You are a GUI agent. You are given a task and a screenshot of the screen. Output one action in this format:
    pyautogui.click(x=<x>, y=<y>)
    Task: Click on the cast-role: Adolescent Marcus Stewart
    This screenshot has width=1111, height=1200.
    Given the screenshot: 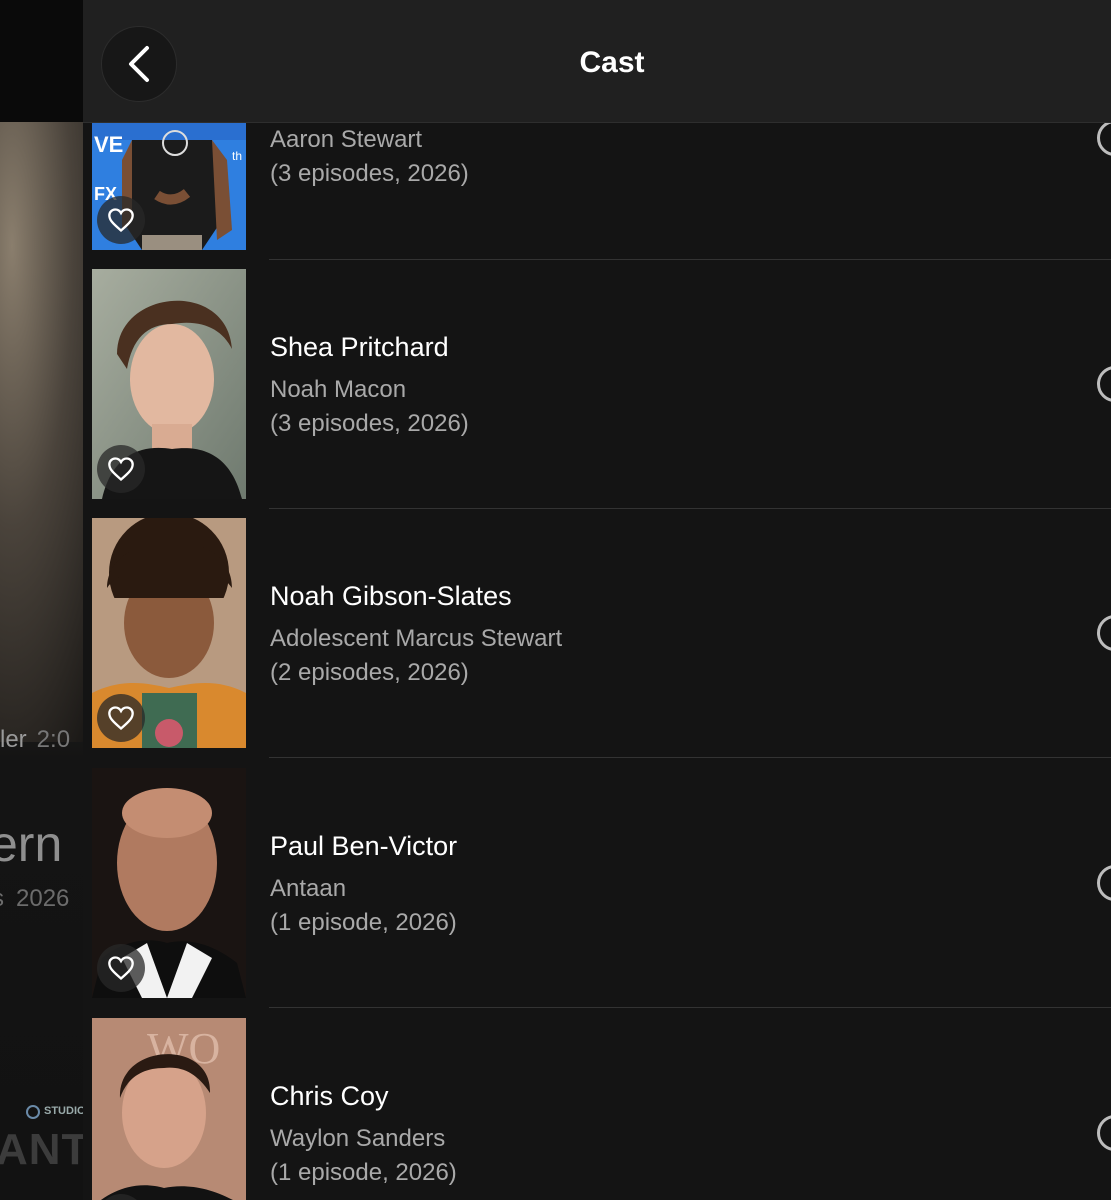 What is the action you would take?
    pyautogui.click(x=416, y=638)
    